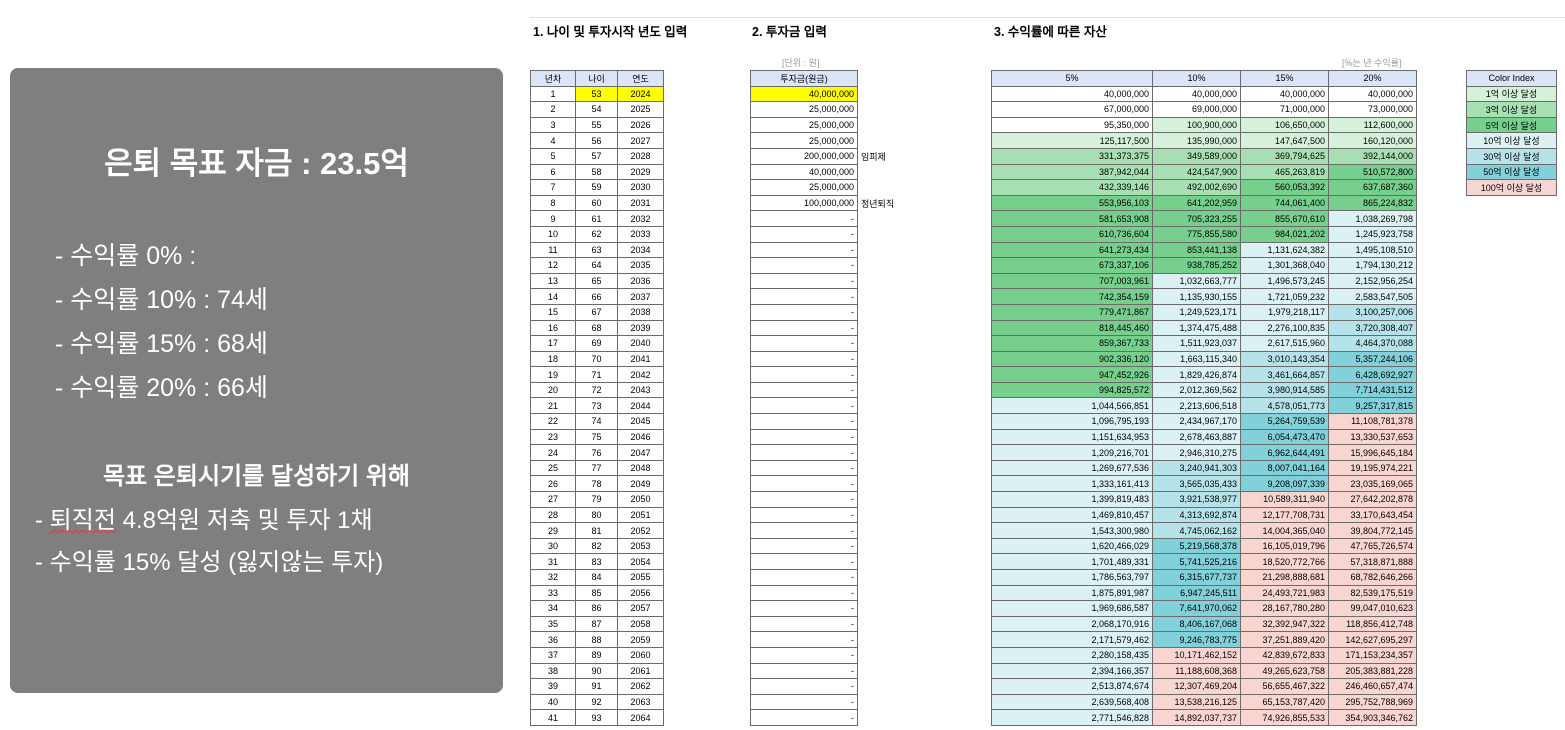 Image resolution: width=1565 pixels, height=730 pixels. What do you see at coordinates (1284, 296) in the screenshot?
I see `asset-cell-15pct: 1,721,059,232` at bounding box center [1284, 296].